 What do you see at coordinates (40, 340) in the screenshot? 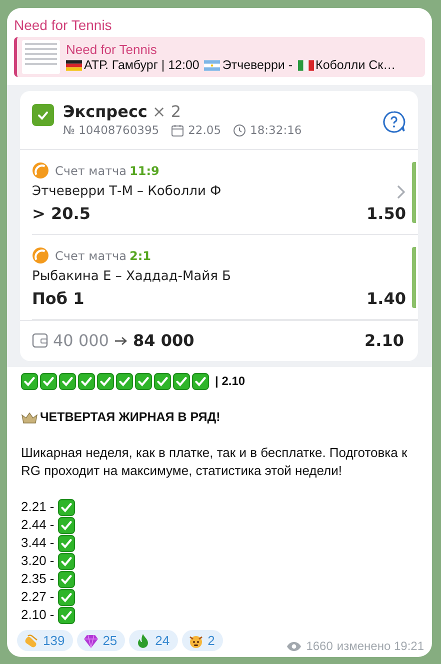
I see `wallet-icon` at bounding box center [40, 340].